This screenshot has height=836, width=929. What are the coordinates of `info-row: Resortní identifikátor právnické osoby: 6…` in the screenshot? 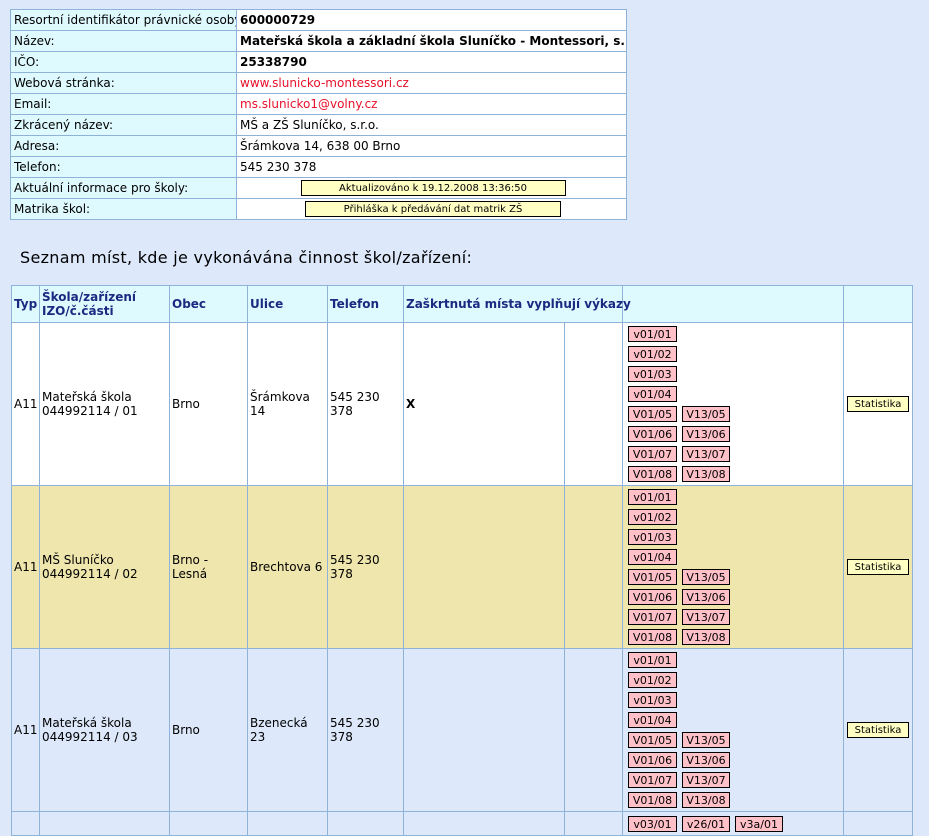 It's located at (318, 20).